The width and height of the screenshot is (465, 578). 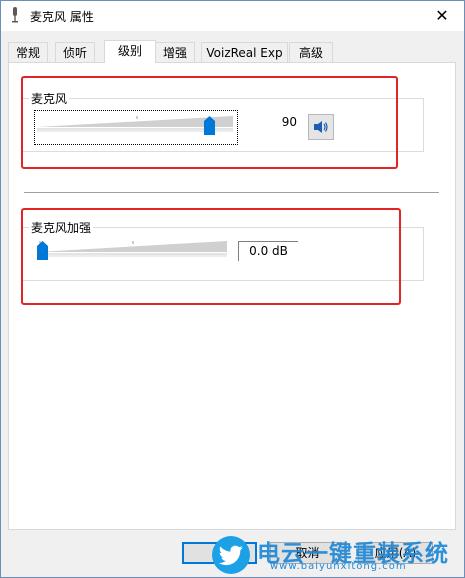 What do you see at coordinates (338, 566) in the screenshot?
I see `watermark-url: www.baiyunxitong.com` at bounding box center [338, 566].